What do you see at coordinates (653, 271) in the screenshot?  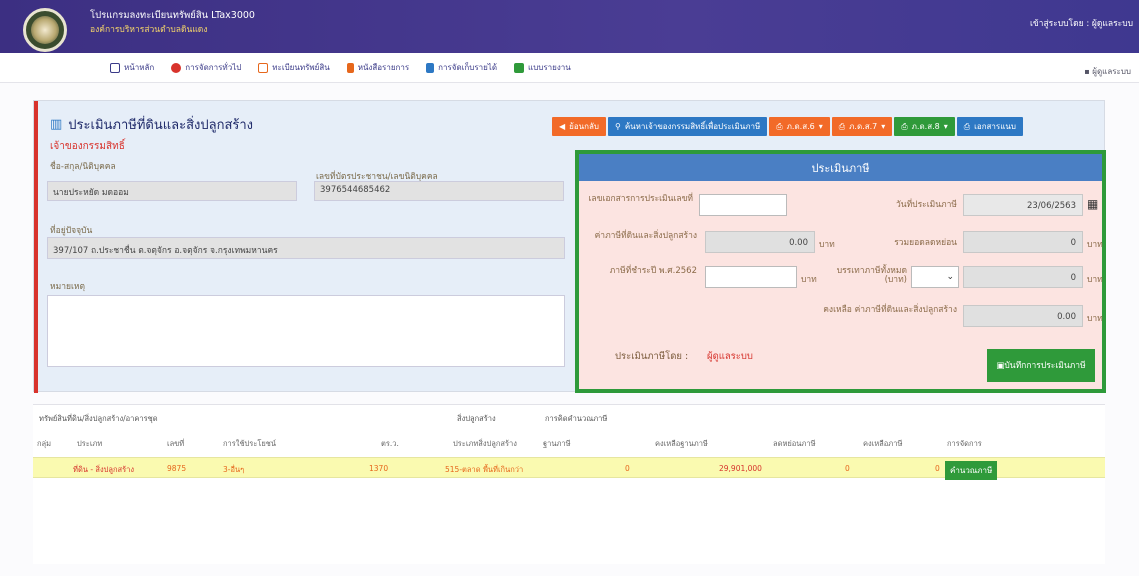 I see `paid-tax-label: ภาษีที่ชำระปี พ.ศ.2562` at bounding box center [653, 271].